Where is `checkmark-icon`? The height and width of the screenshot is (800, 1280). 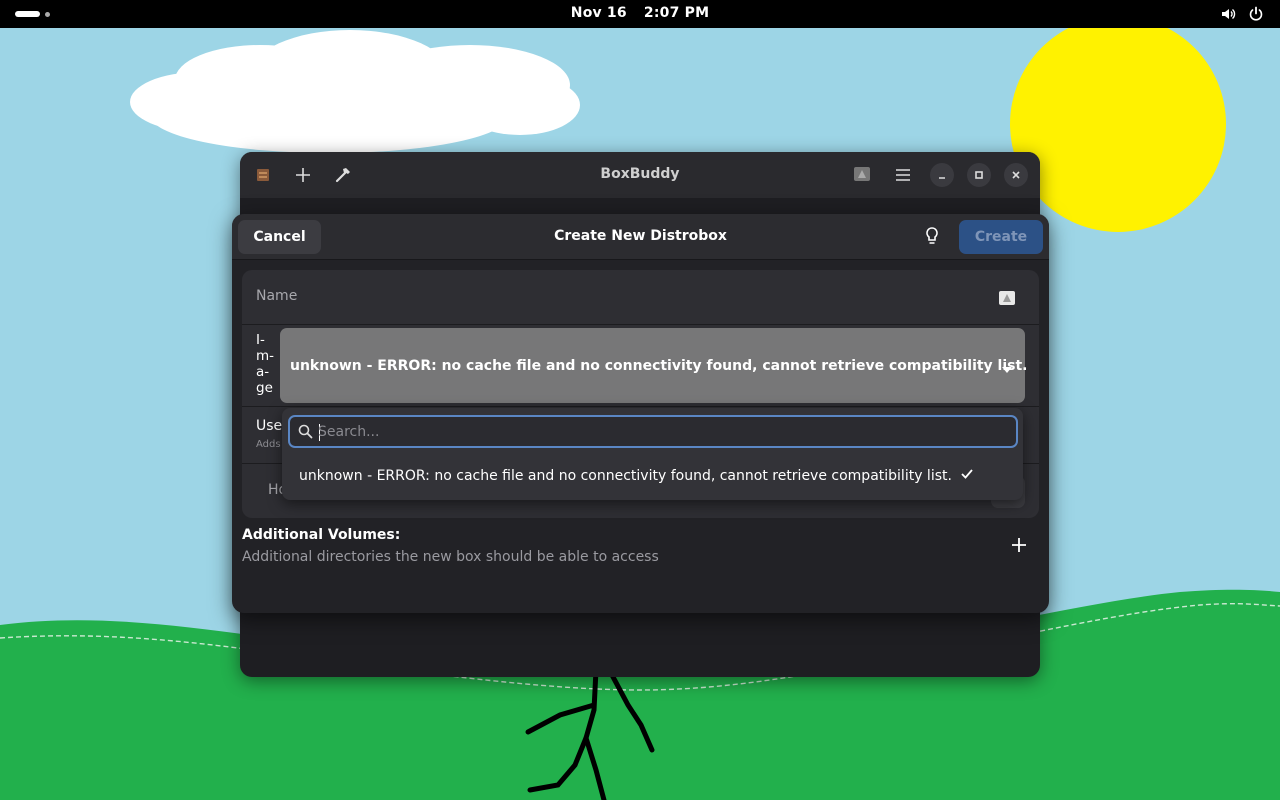 checkmark-icon is located at coordinates (967, 476).